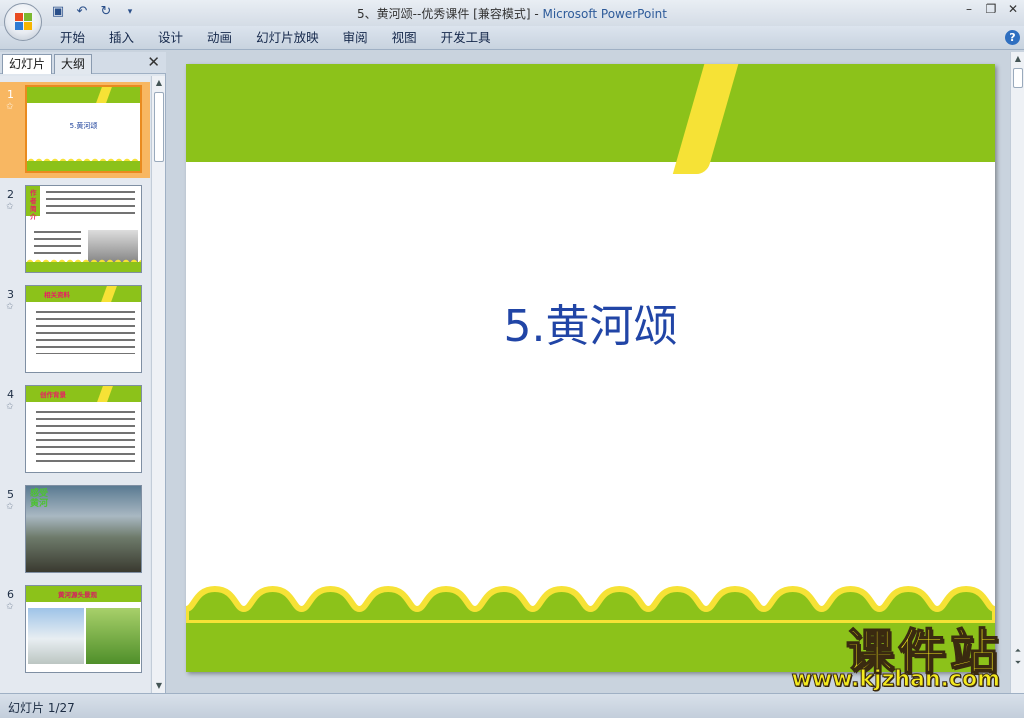 This screenshot has height=718, width=1024. I want to click on pane-close-icon: ✕, so click(153, 62).